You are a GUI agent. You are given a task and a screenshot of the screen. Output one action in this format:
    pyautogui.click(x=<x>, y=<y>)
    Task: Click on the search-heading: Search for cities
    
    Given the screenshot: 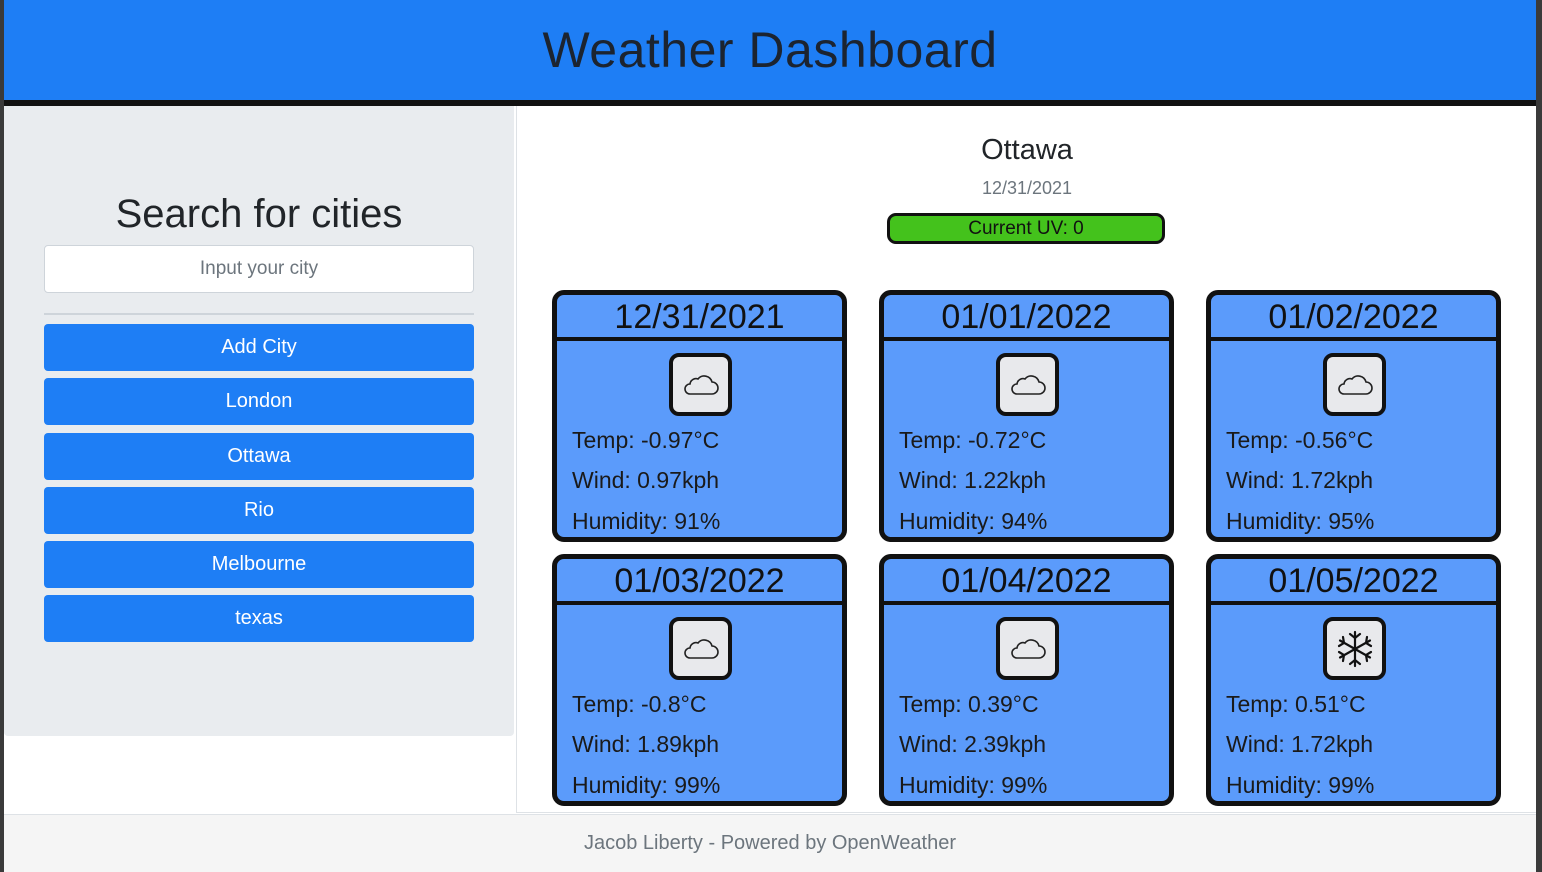 What is the action you would take?
    pyautogui.click(x=259, y=214)
    